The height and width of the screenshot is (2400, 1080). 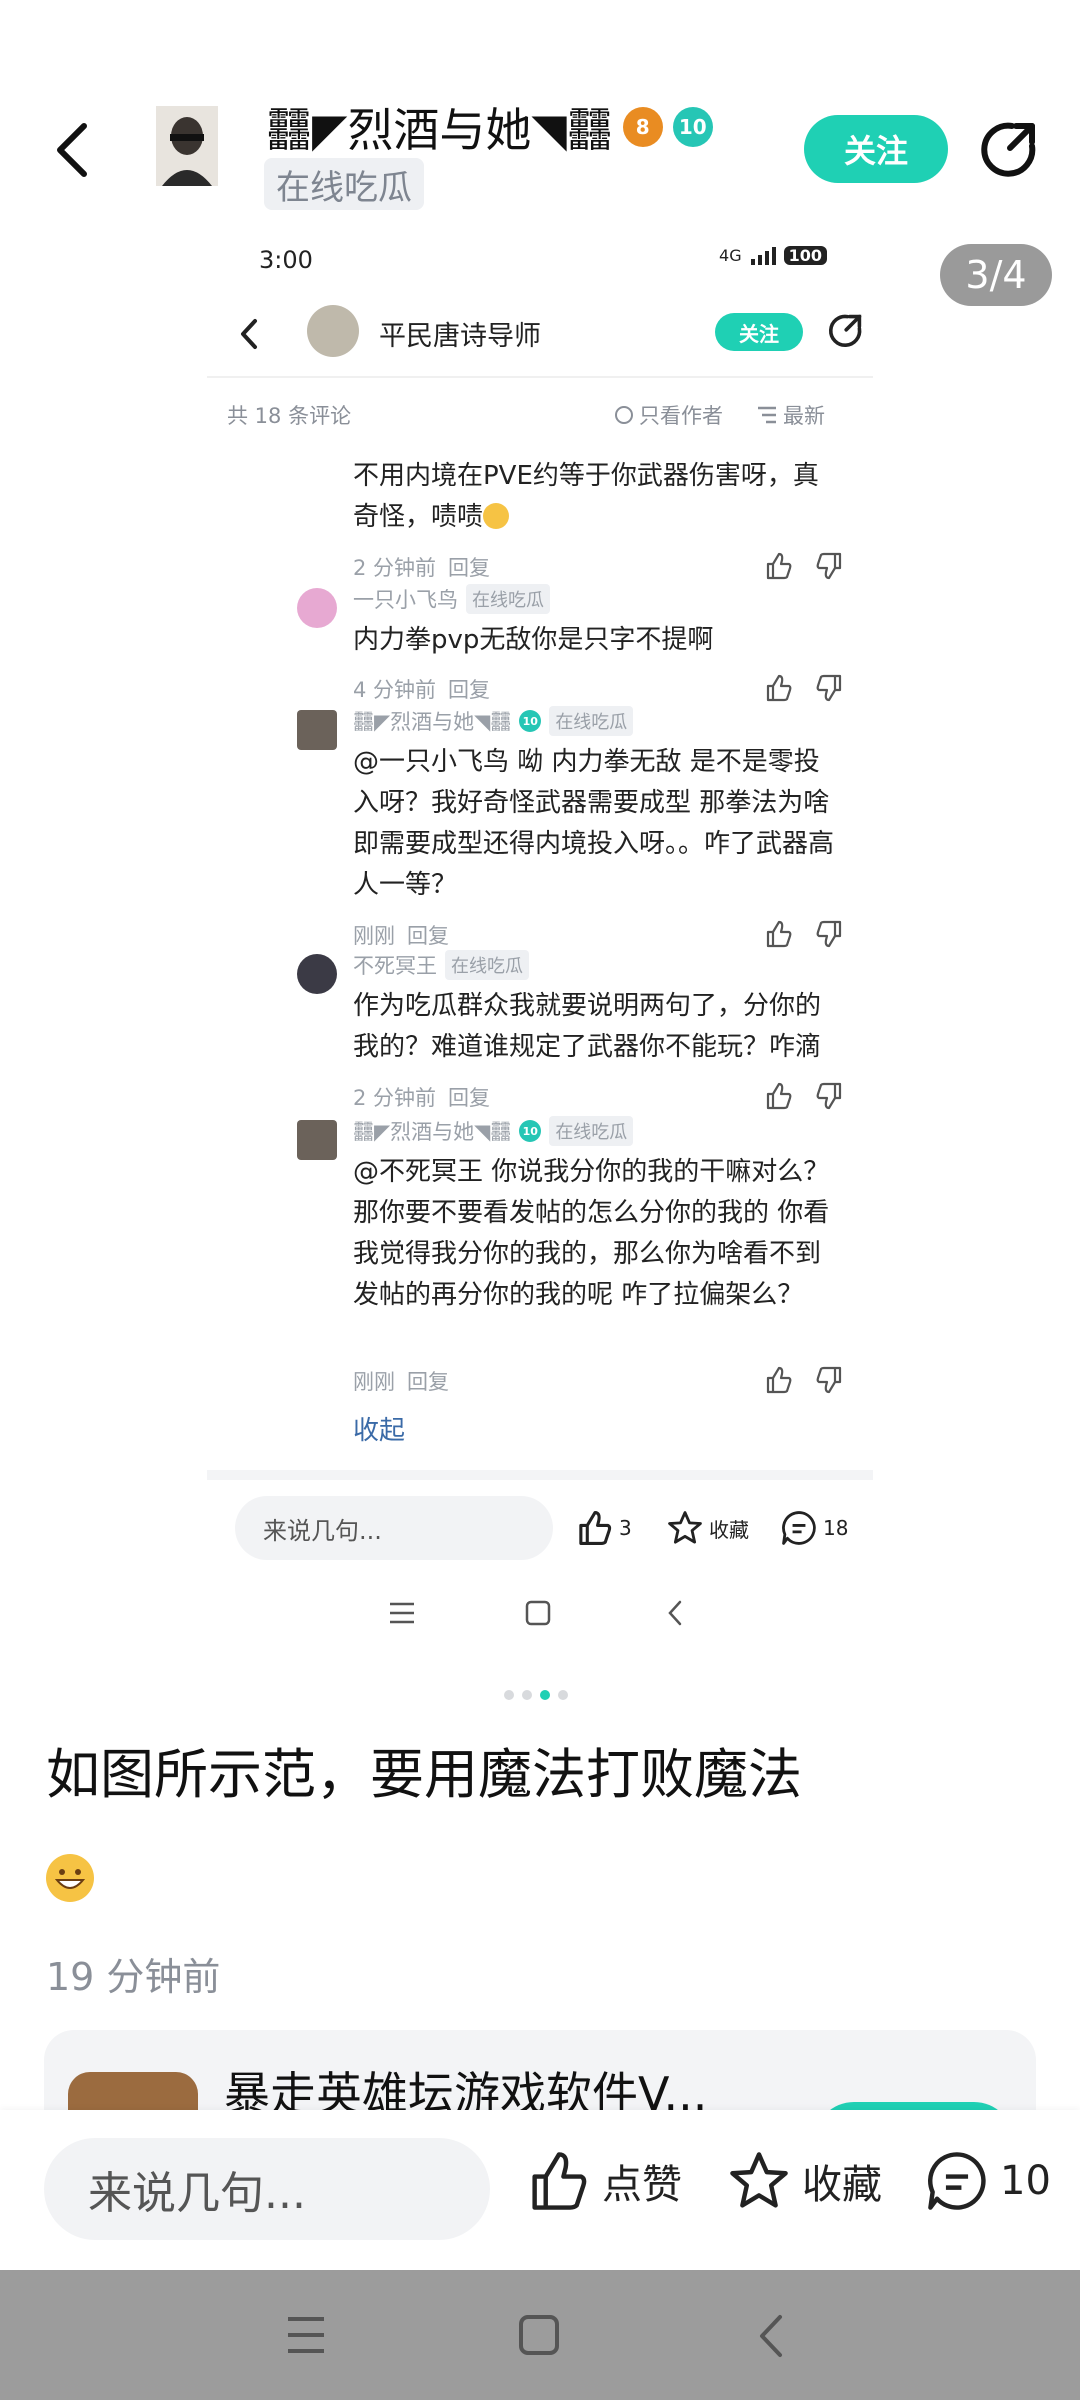 What do you see at coordinates (460, 336) in the screenshot?
I see `shot-author-name: 平民唐诗导师` at bounding box center [460, 336].